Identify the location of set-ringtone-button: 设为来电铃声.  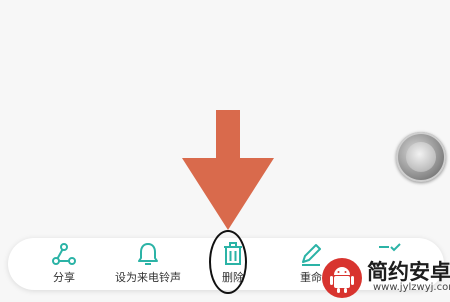
(148, 264).